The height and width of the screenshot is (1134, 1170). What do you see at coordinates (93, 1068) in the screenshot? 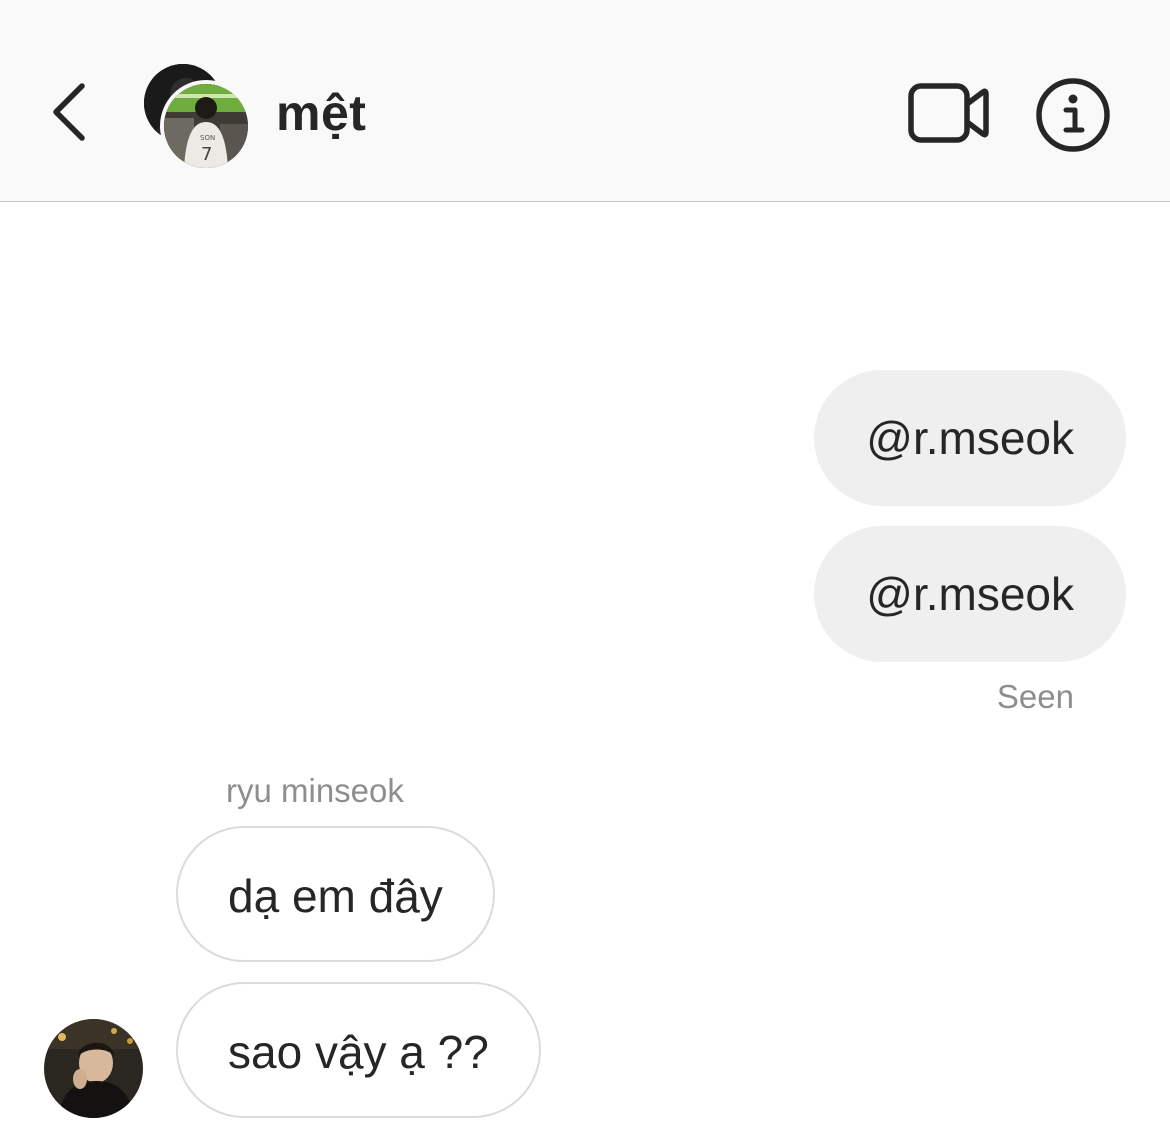
I see `sender-avatar` at bounding box center [93, 1068].